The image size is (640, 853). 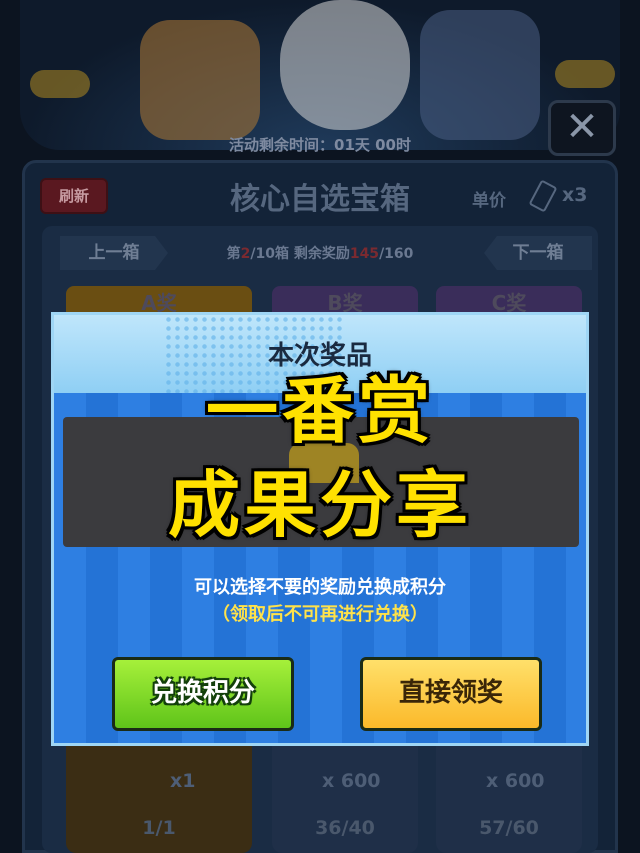 I want to click on claim-reward-button: 直接领奖, so click(x=451, y=694).